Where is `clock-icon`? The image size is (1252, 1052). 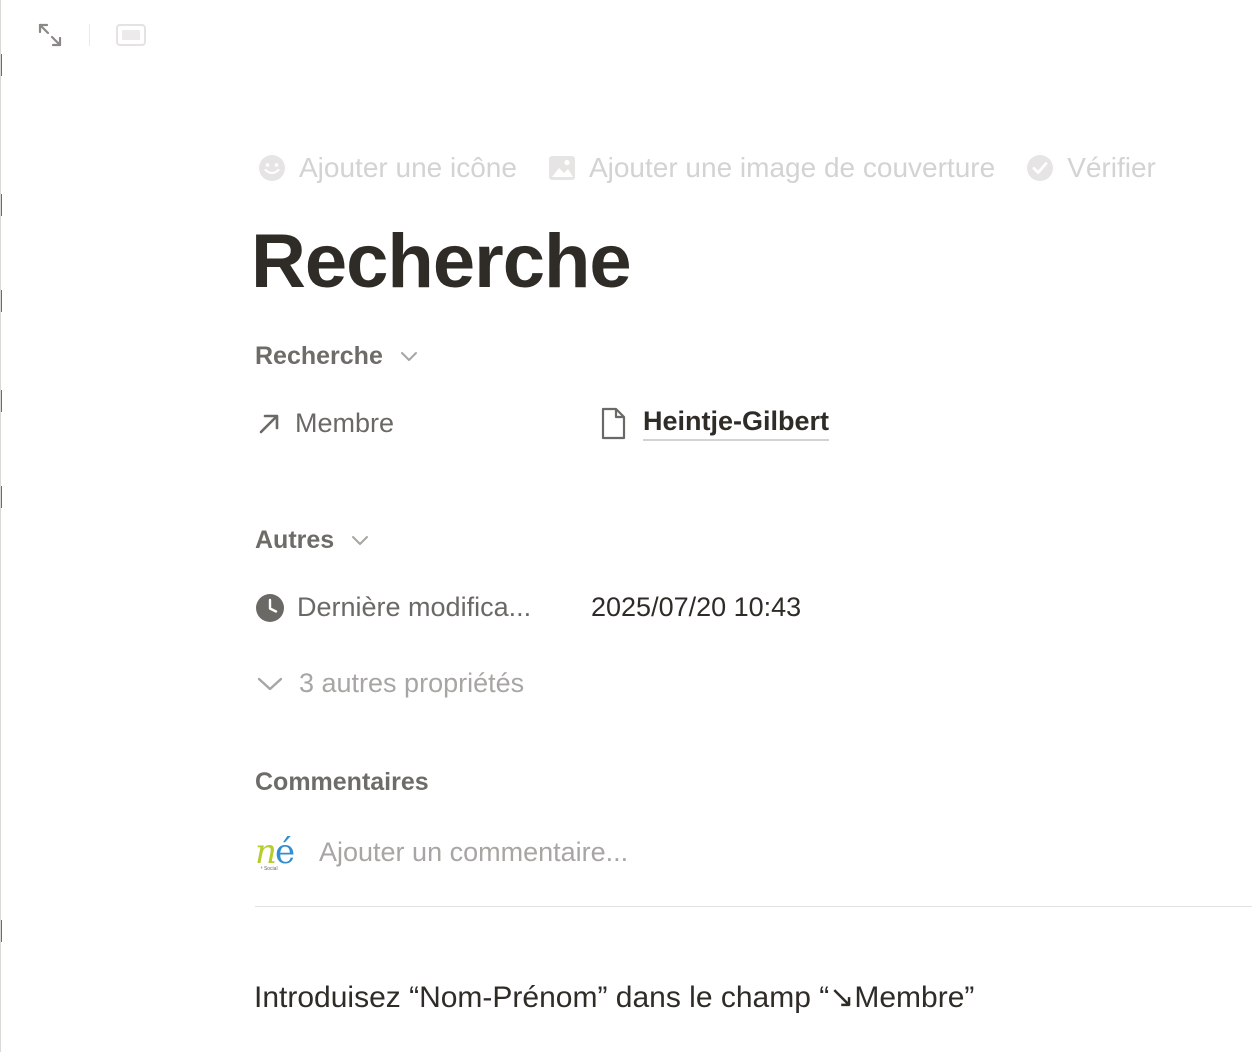 clock-icon is located at coordinates (270, 607).